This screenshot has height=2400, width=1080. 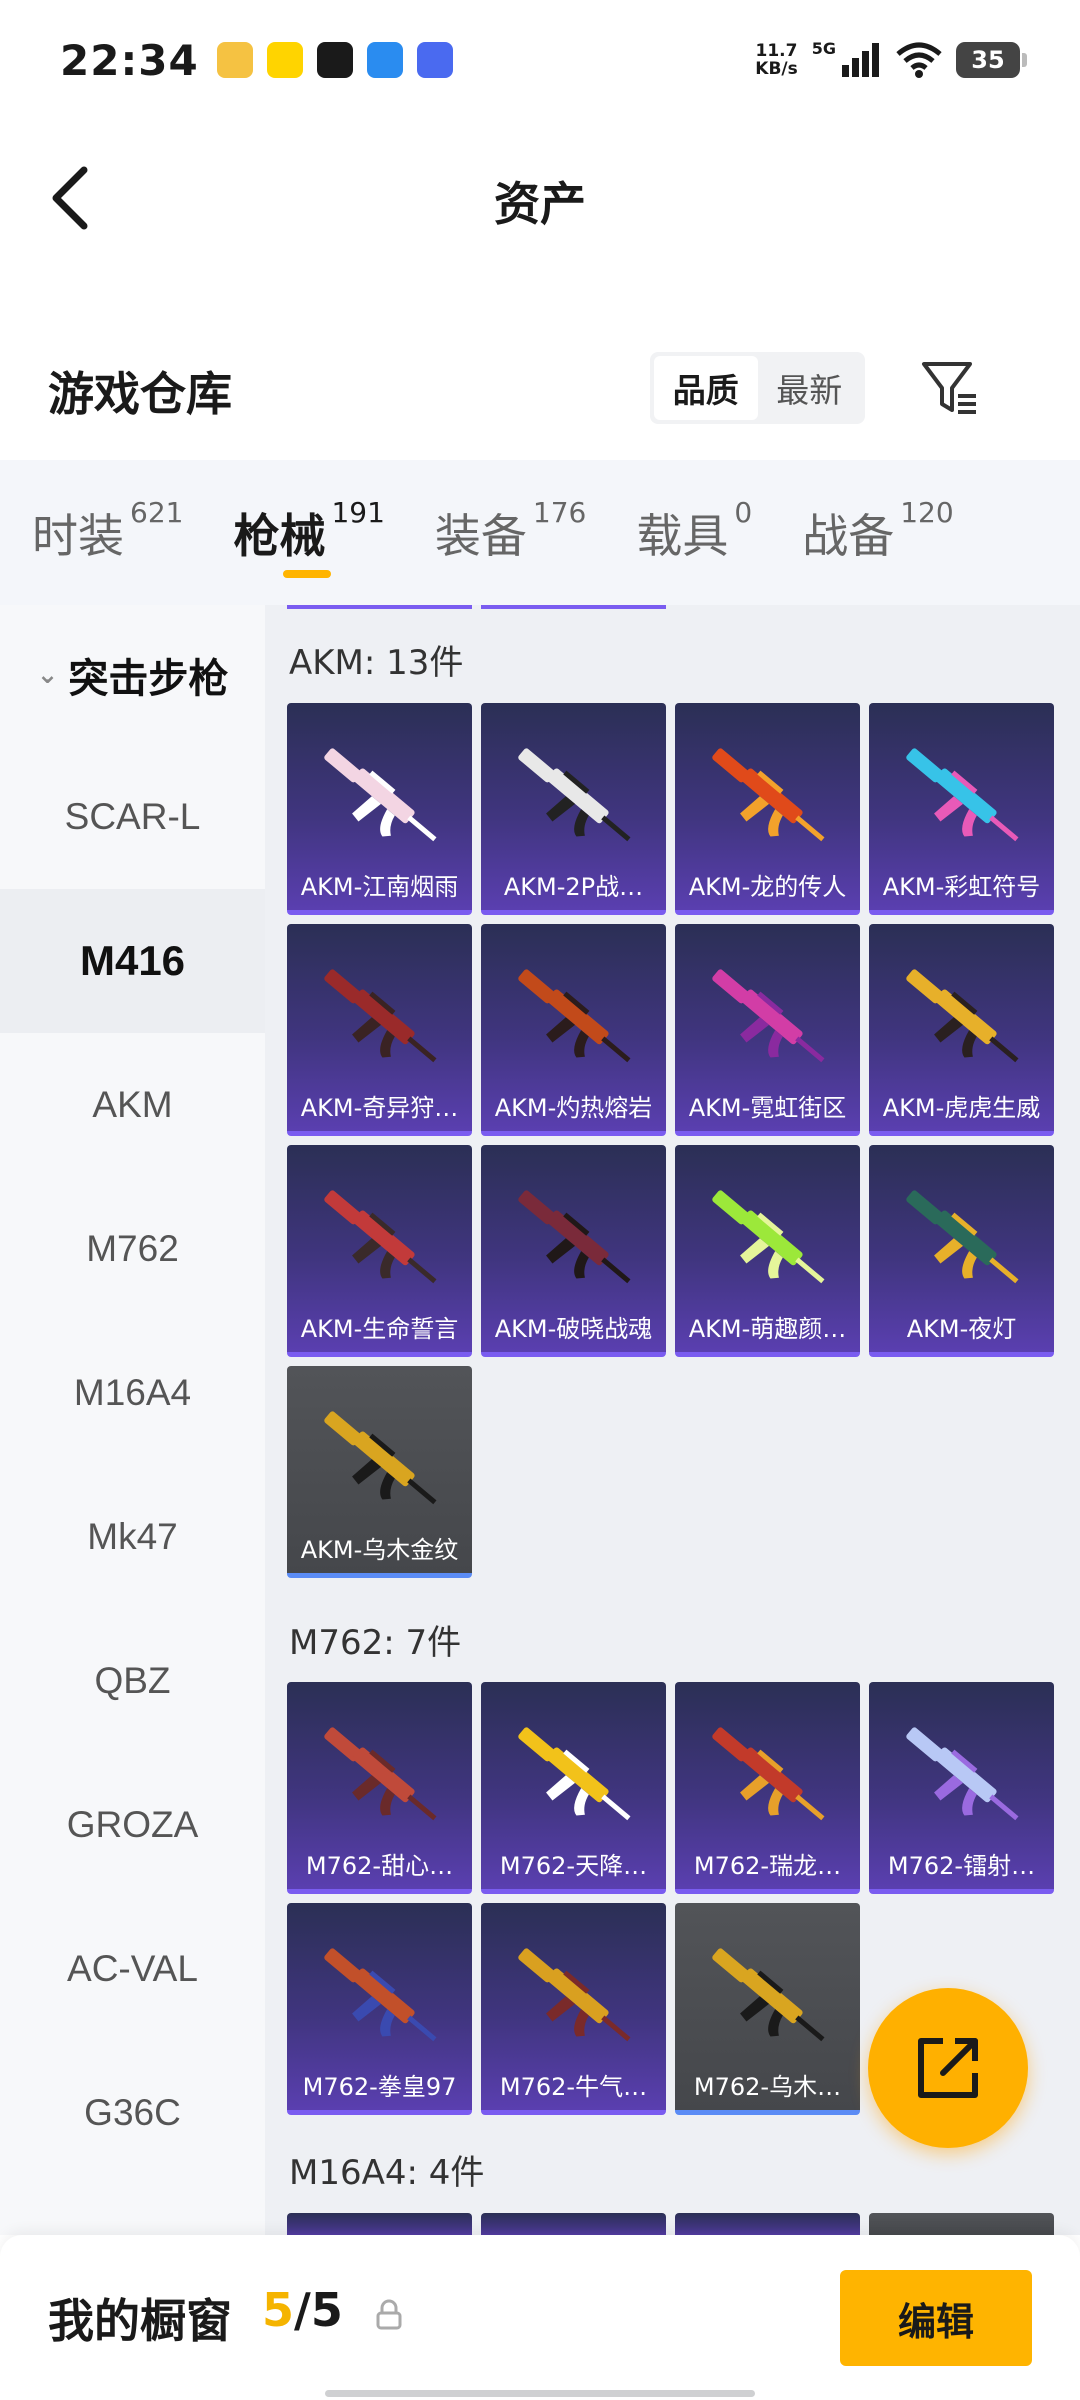 What do you see at coordinates (776, 60) in the screenshot?
I see `network-speed: 11.7 KB/s` at bounding box center [776, 60].